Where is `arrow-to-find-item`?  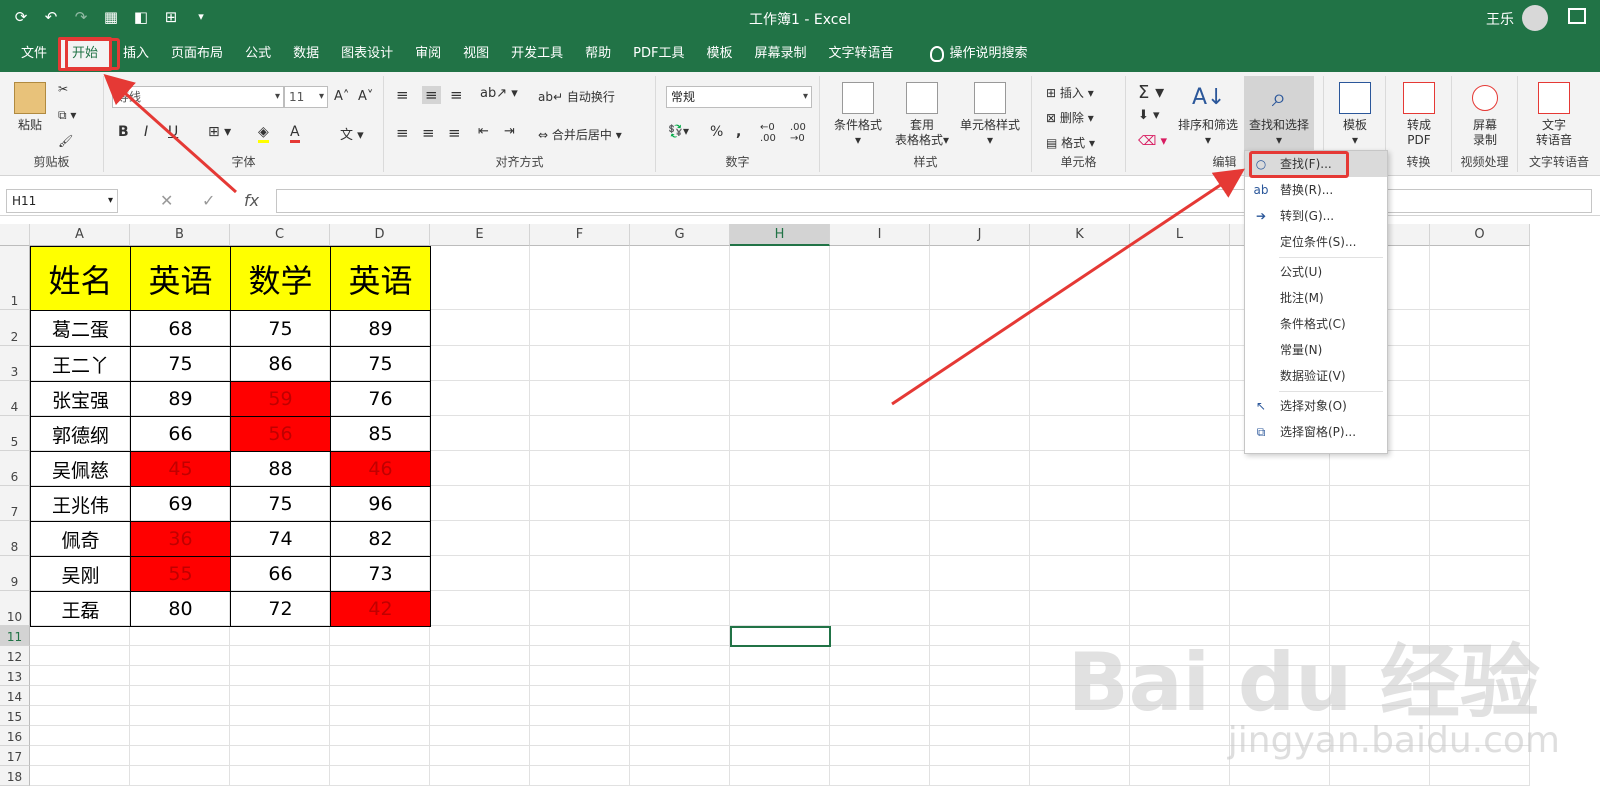 arrow-to-find-item is located at coordinates (1068, 287).